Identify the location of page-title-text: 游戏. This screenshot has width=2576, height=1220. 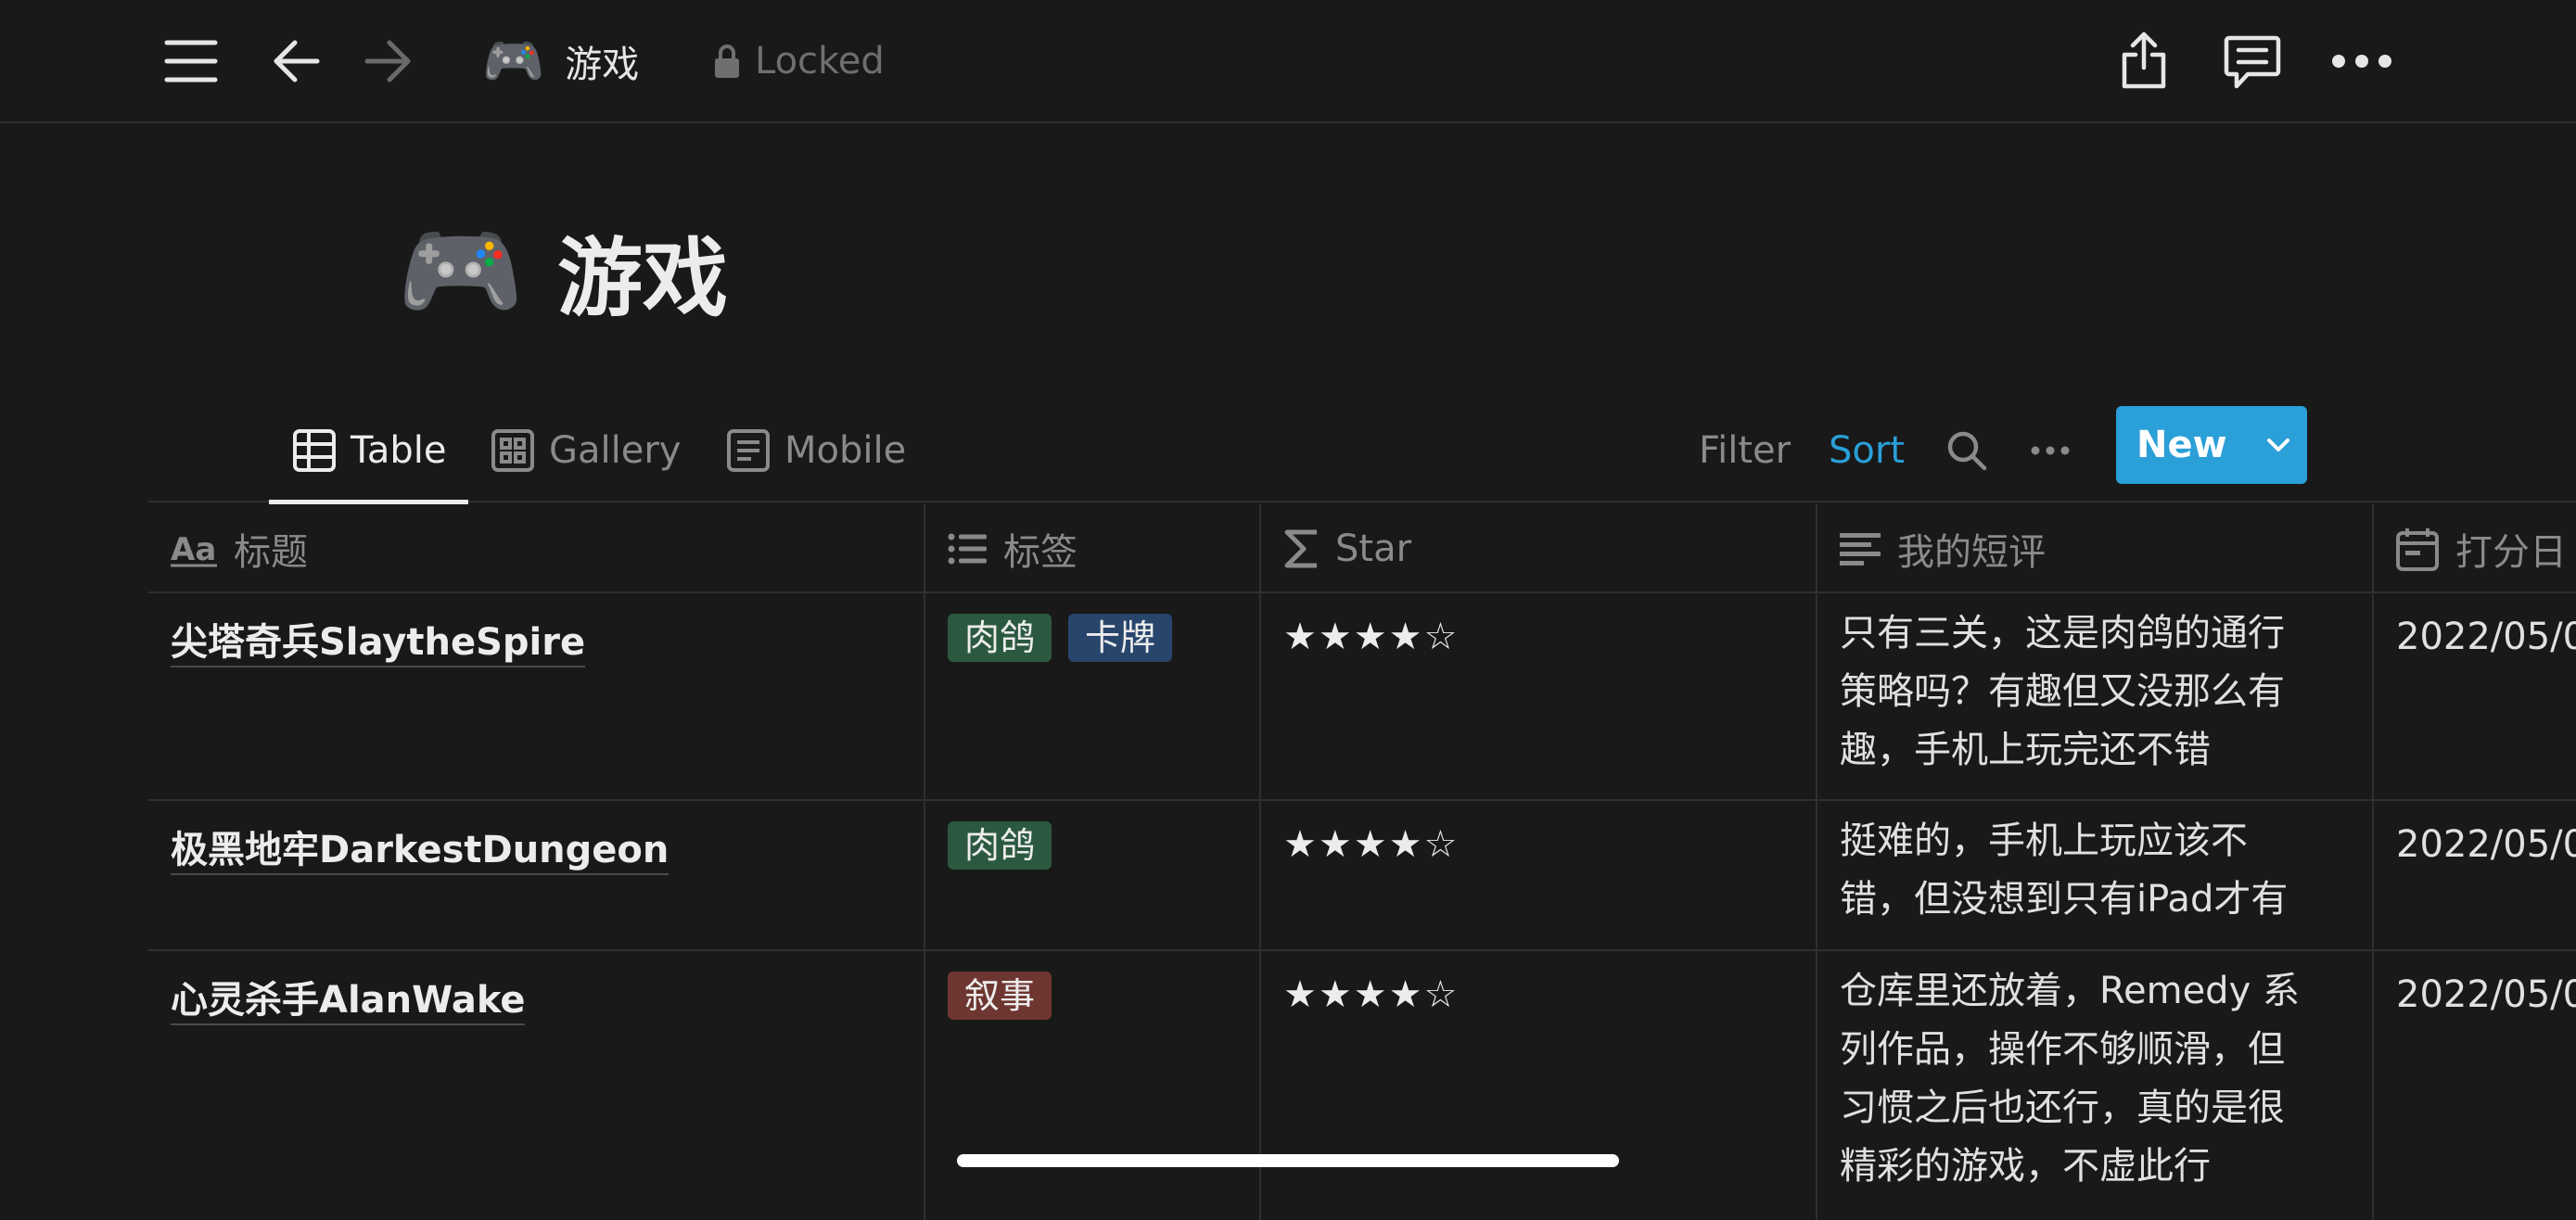
(642, 271).